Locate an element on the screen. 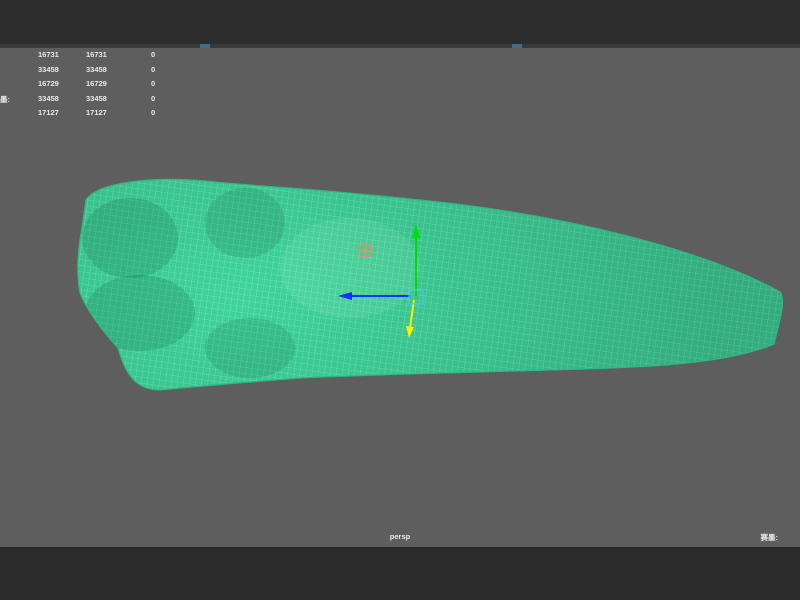  hud-row: 16731 16731 0 is located at coordinates (90, 55).